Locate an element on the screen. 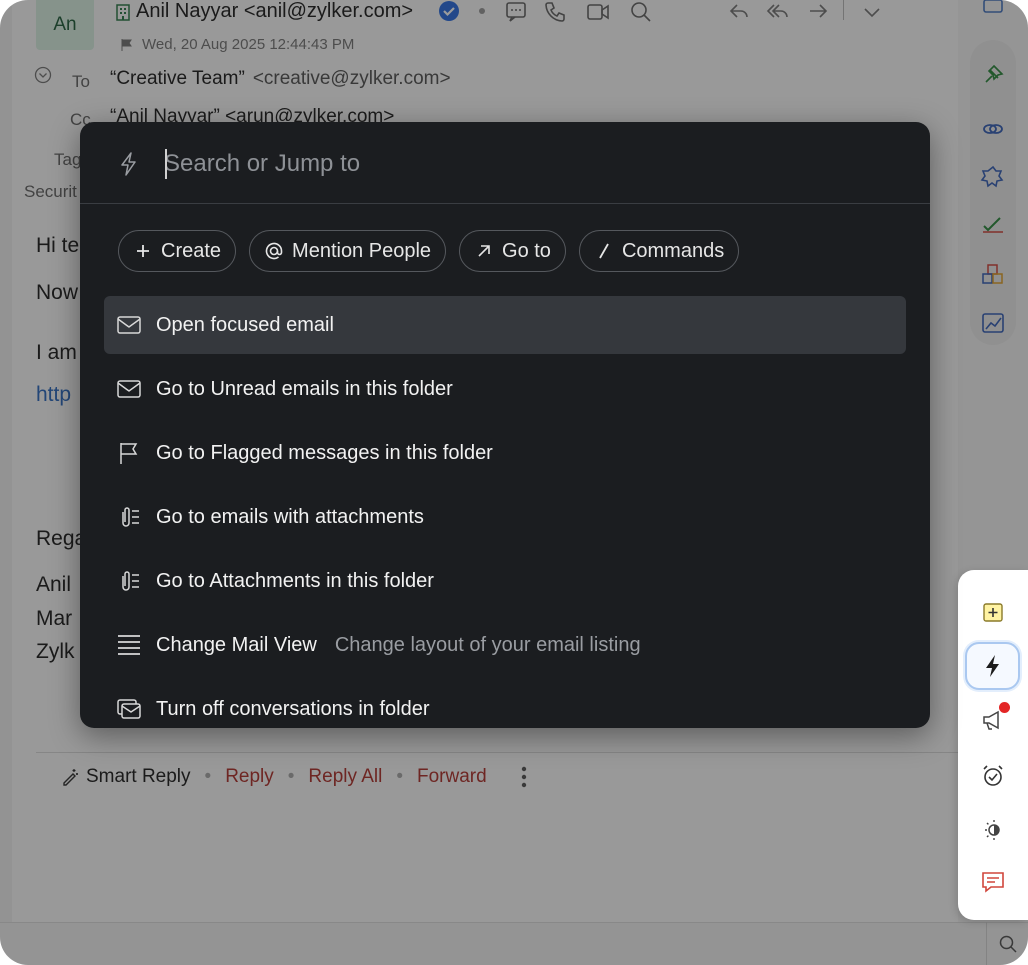  command-item: Go to Unread emails in this folder is located at coordinates (505, 389).